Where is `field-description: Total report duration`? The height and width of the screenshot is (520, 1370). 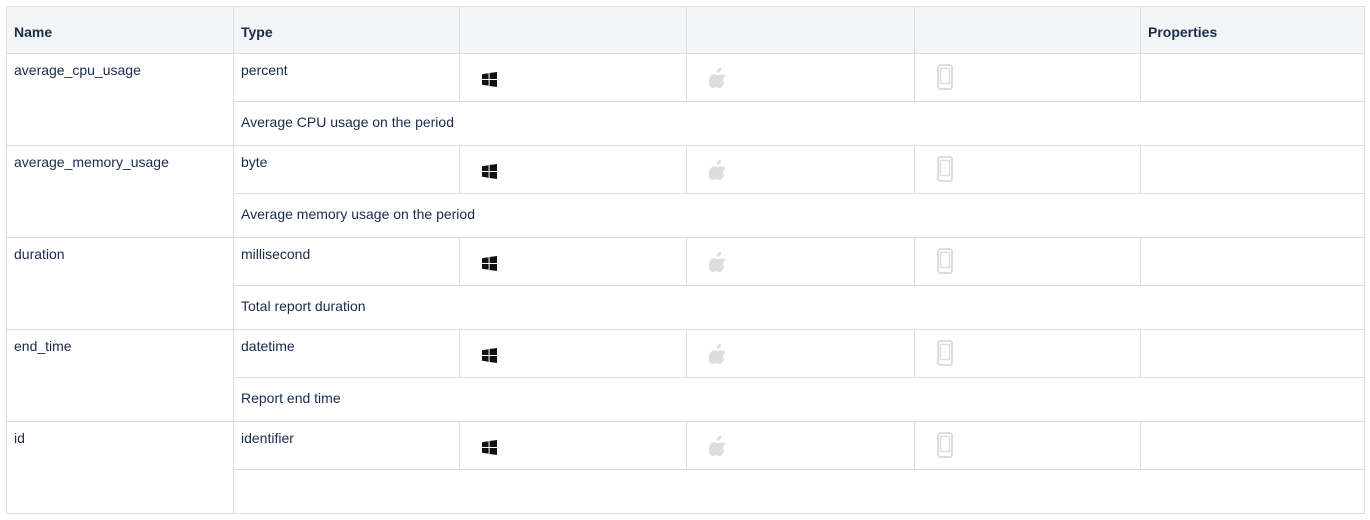 field-description: Total report duration is located at coordinates (799, 307).